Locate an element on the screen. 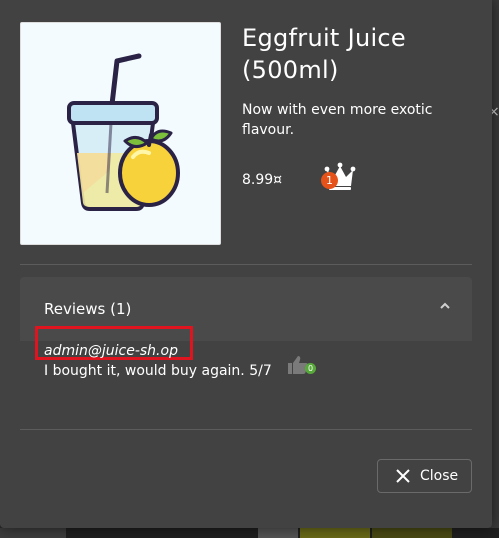 This screenshot has height=538, width=499. product-price: 8.99¤ is located at coordinates (262, 180).